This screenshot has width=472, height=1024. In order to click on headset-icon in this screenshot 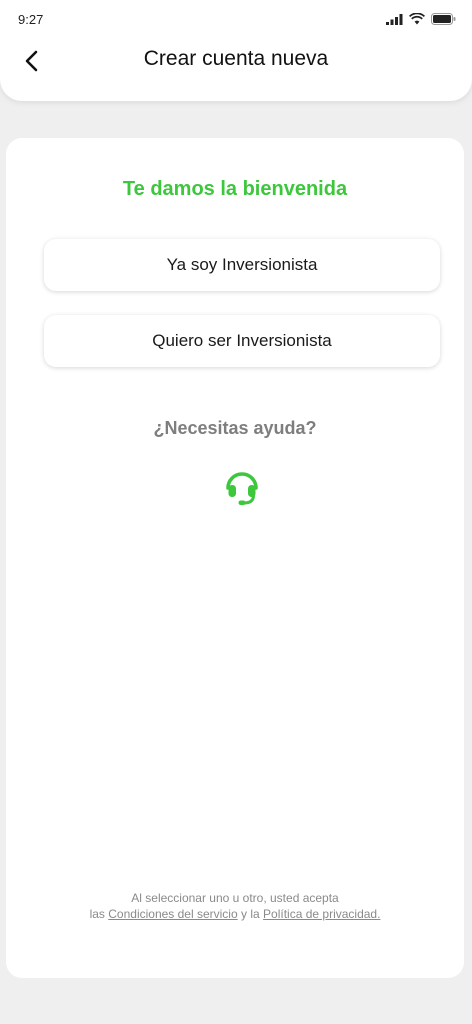, I will do `click(242, 488)`.